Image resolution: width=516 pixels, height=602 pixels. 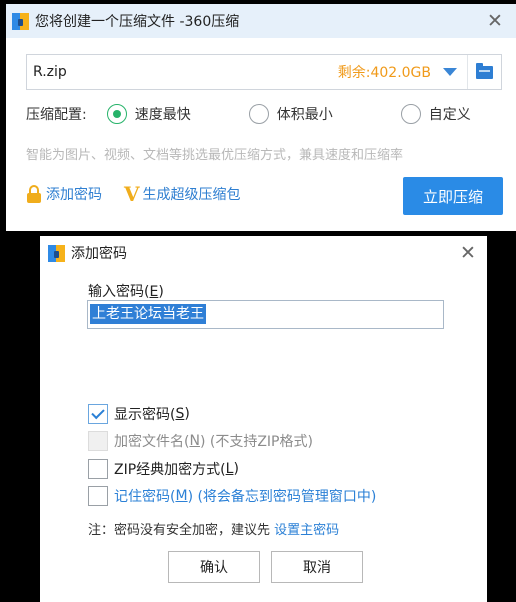 I want to click on v-super-icon: V, so click(x=132, y=194).